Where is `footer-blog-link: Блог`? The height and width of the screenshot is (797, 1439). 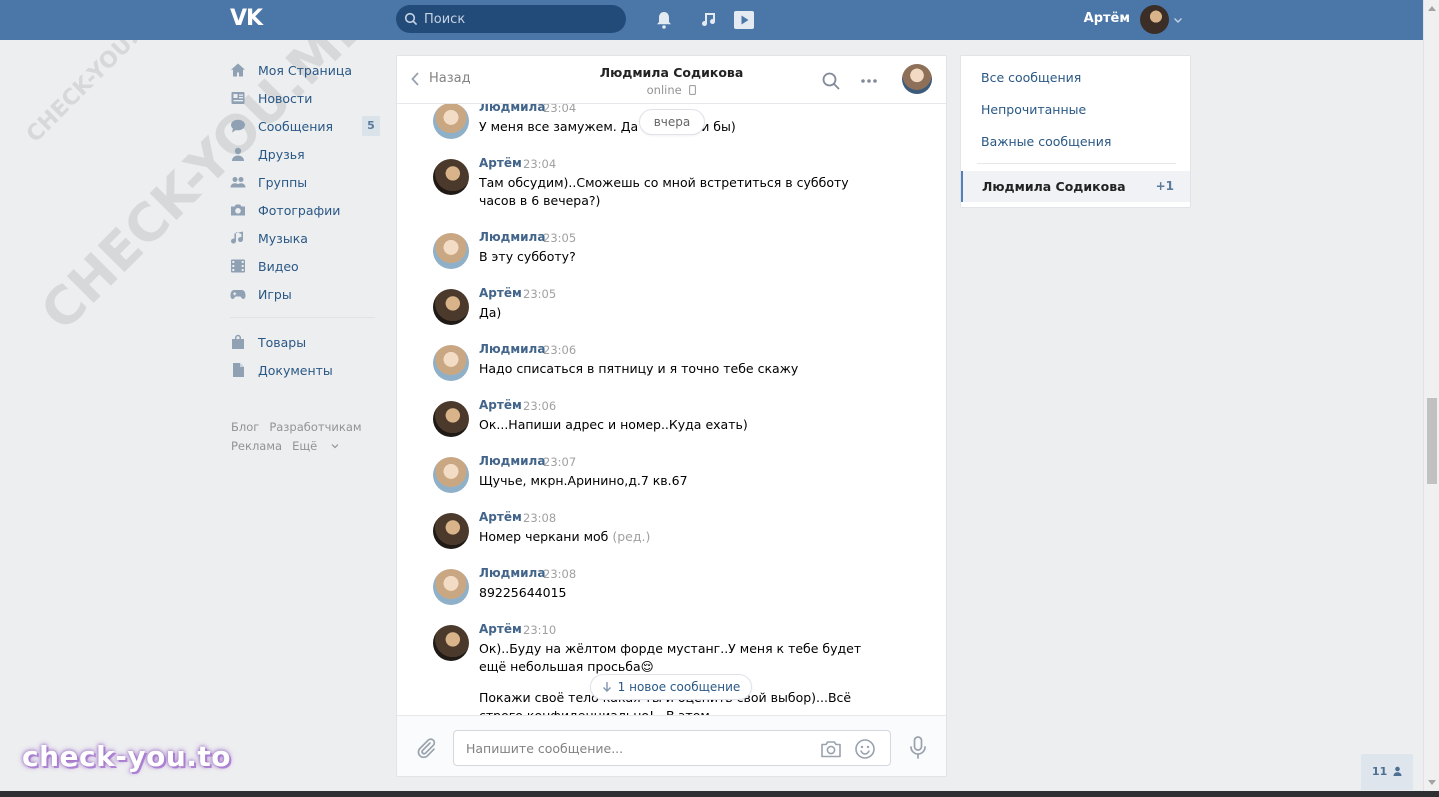
footer-blog-link: Блог is located at coordinates (245, 427).